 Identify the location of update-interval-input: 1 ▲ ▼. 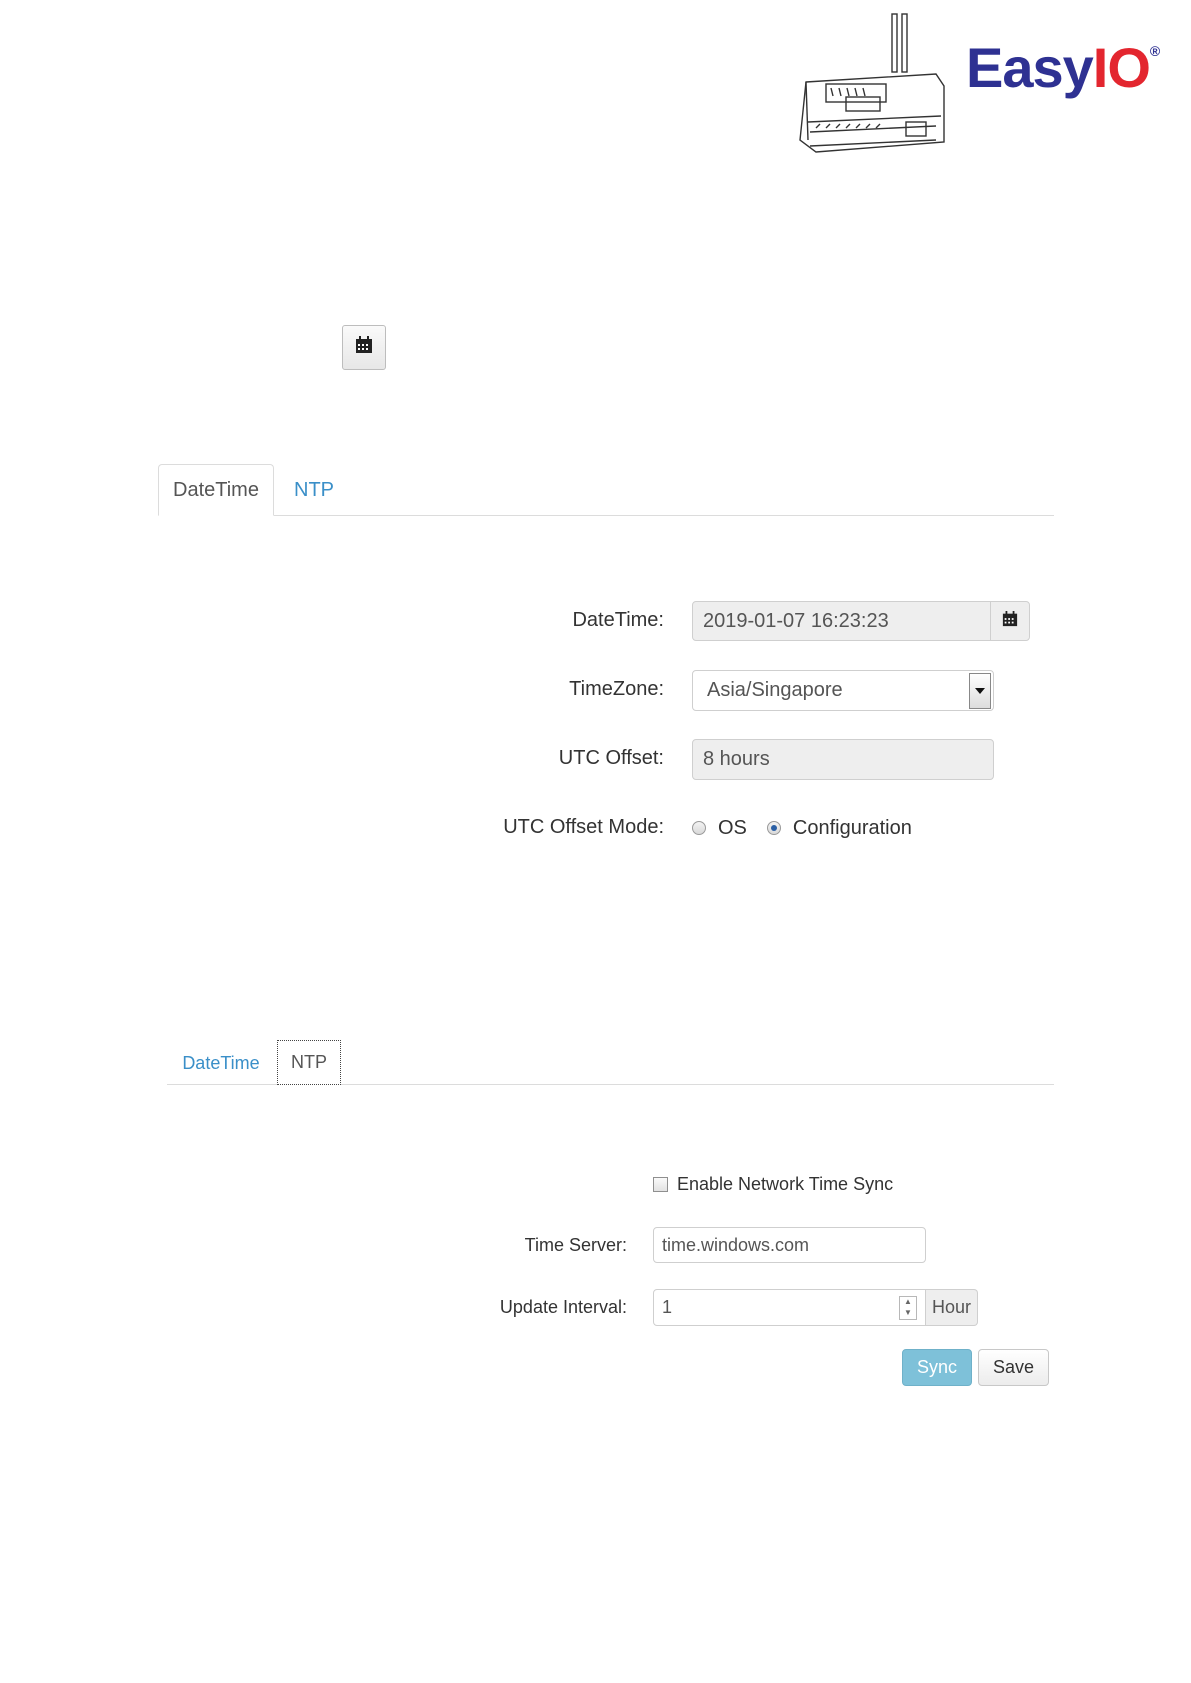
(789, 1307).